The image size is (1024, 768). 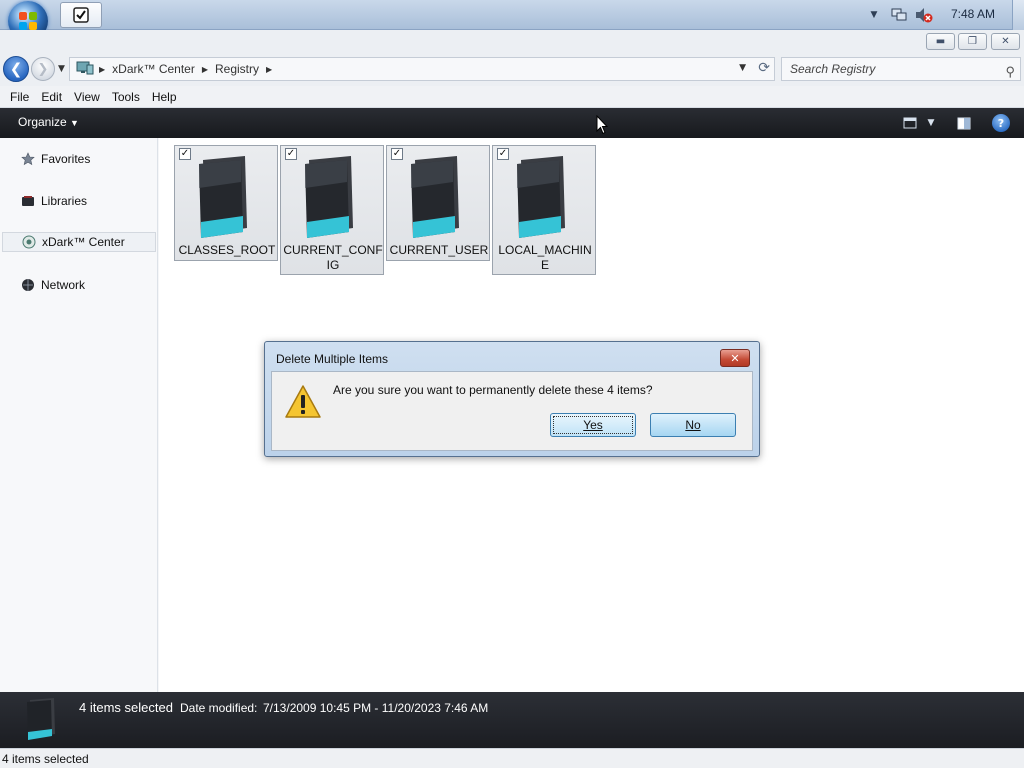 What do you see at coordinates (237, 69) in the screenshot?
I see `breadcrumb-registry: Registry` at bounding box center [237, 69].